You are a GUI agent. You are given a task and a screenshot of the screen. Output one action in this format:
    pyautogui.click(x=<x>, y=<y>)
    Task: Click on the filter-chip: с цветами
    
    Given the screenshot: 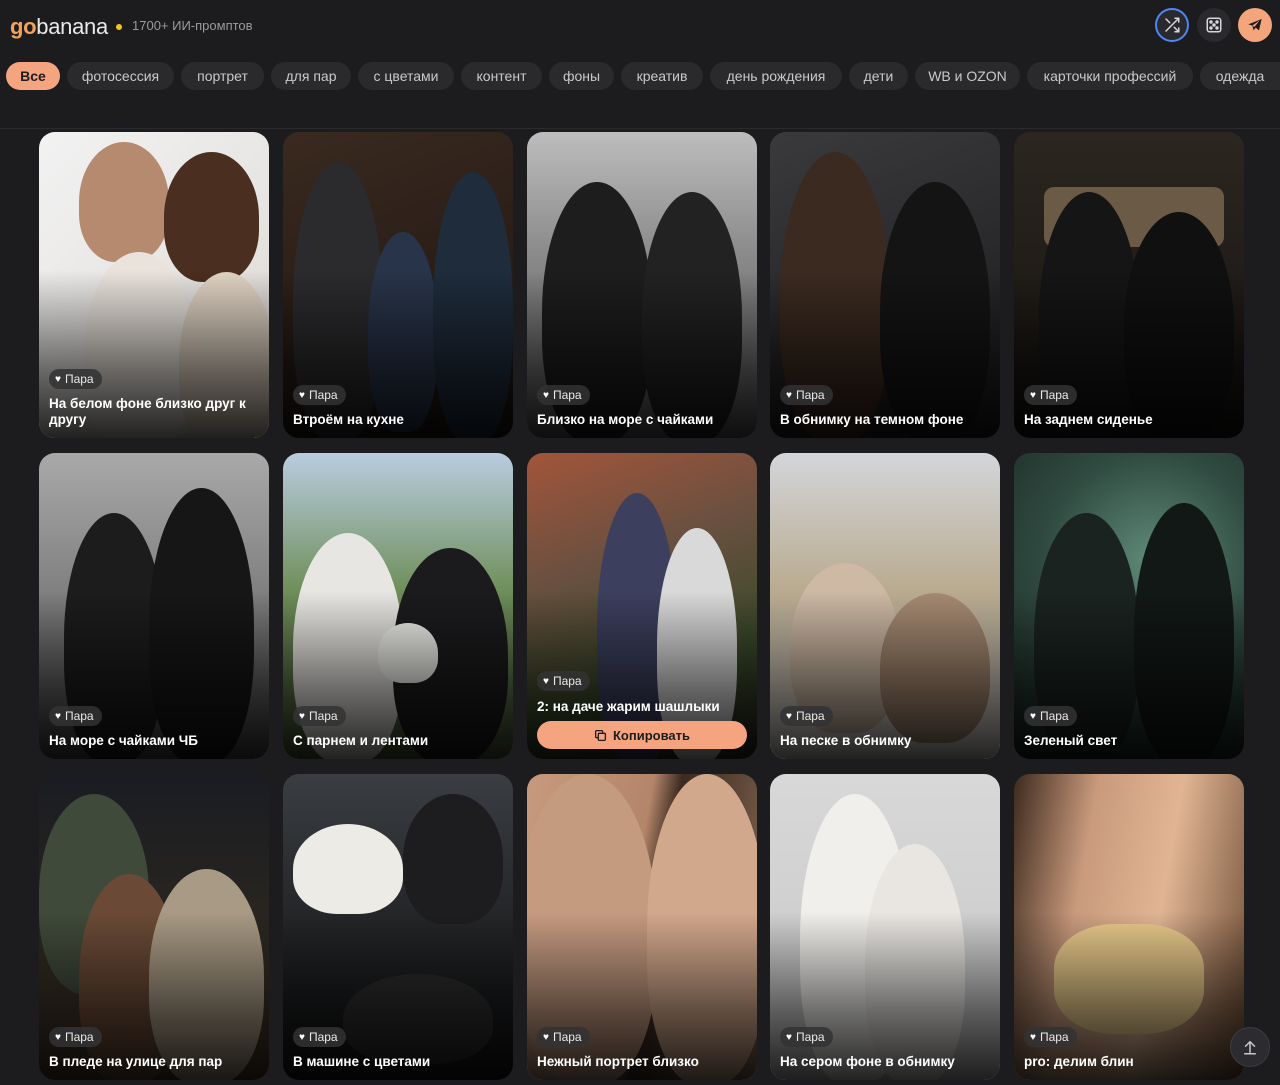 What is the action you would take?
    pyautogui.click(x=406, y=76)
    